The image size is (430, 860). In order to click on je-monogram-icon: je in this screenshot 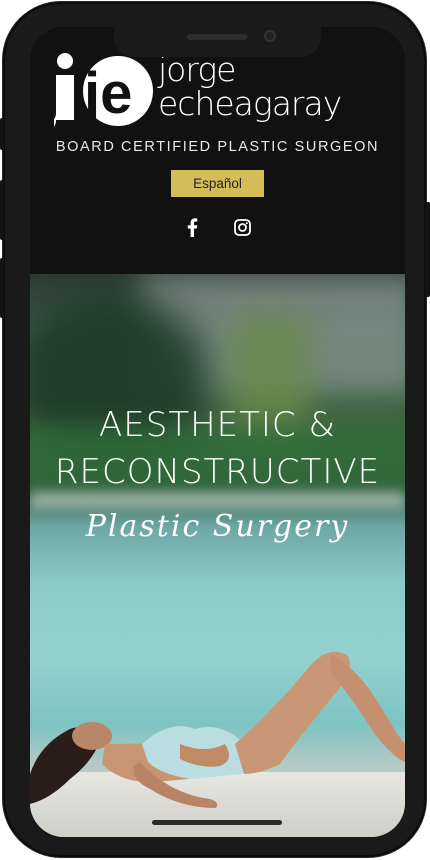, I will do `click(103, 90)`.